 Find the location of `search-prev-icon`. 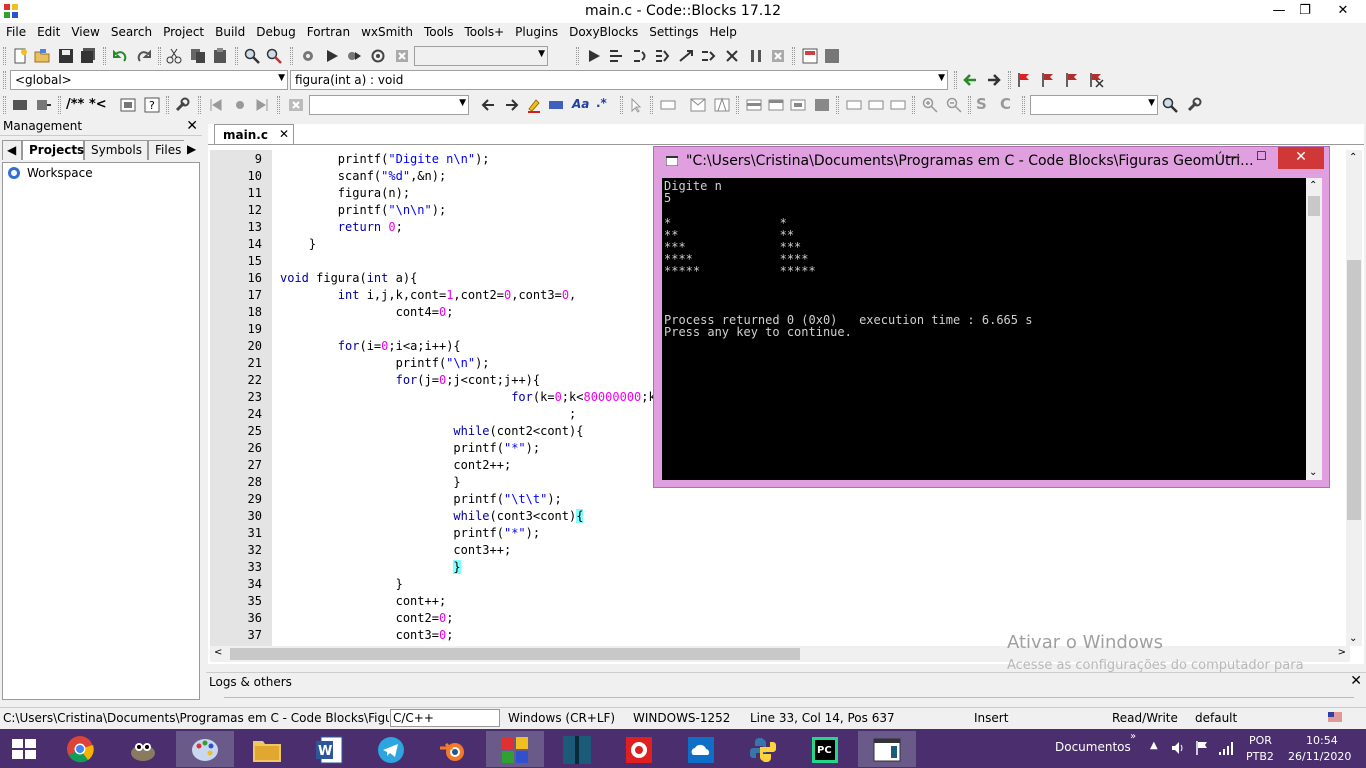

search-prev-icon is located at coordinates (488, 105).